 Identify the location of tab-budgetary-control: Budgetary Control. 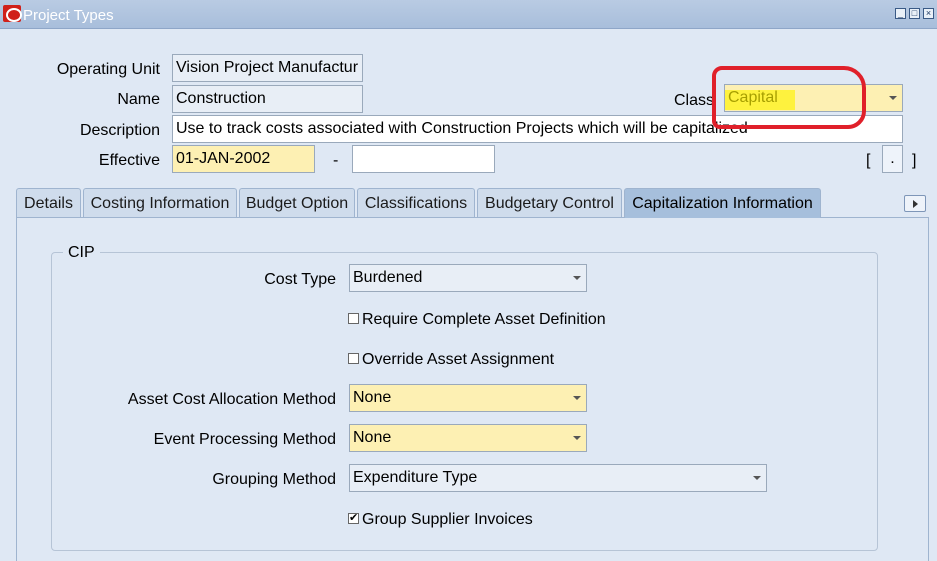
(549, 202).